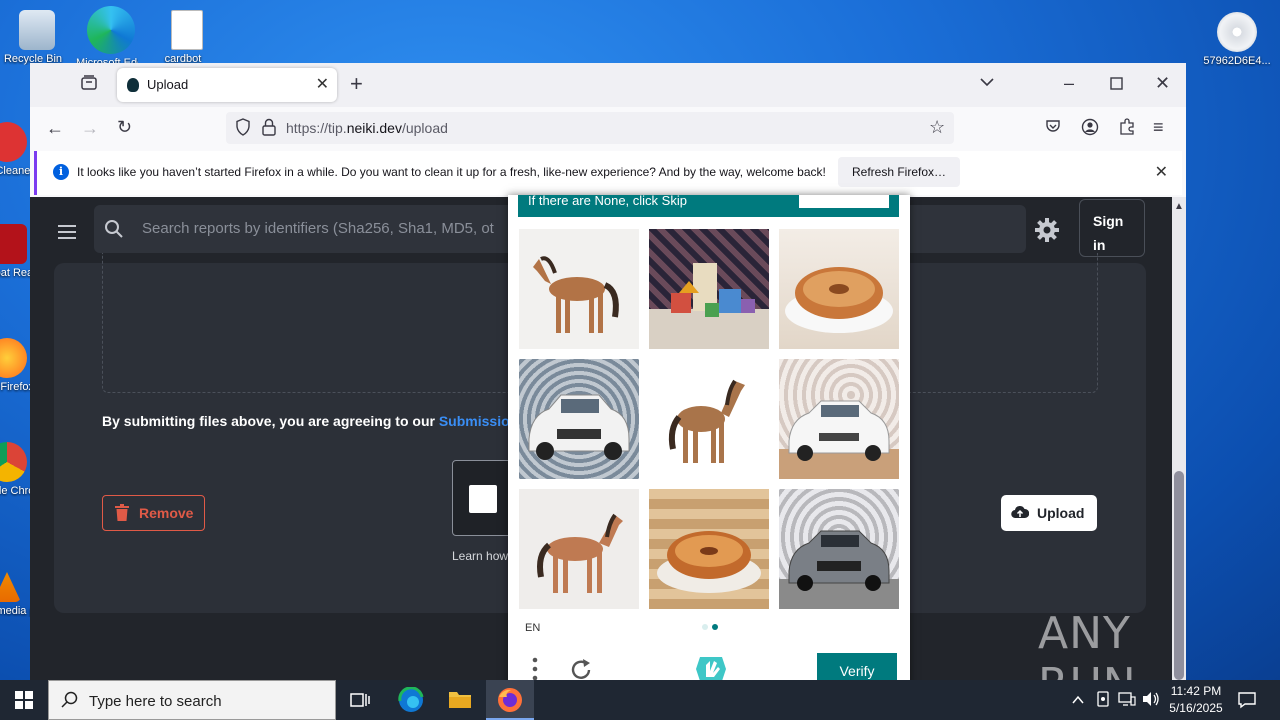 This screenshot has height=720, width=1280. Describe the element at coordinates (1196, 700) in the screenshot. I see `system-clock: 11:42 PM 5/16/2025` at that location.